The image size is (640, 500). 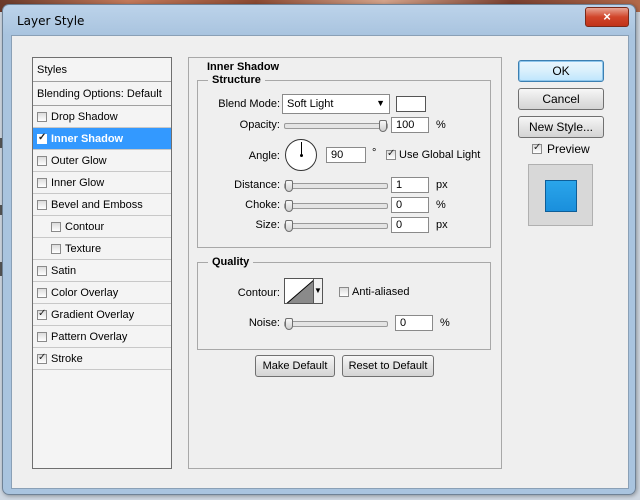 I want to click on opacity-slider-thumb, so click(x=383, y=126).